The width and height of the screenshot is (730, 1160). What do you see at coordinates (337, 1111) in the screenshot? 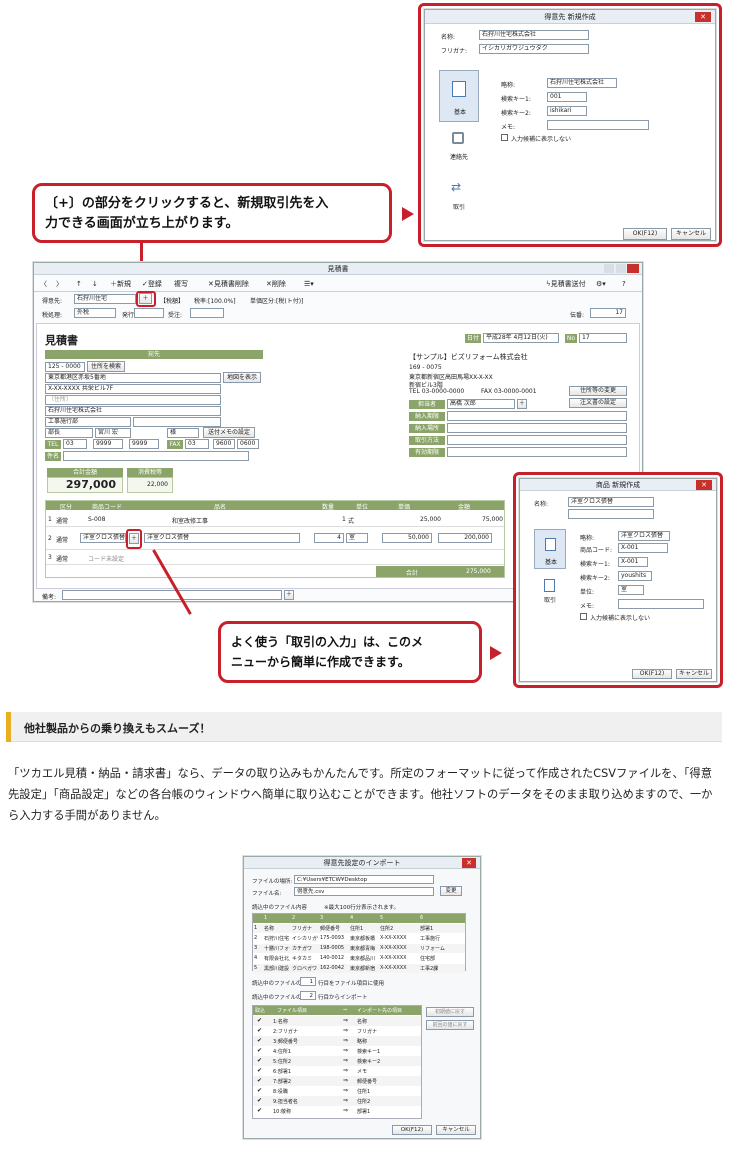
I see `mapping-row: ✔ 10:敬称 ⇒ 部署1` at bounding box center [337, 1111].